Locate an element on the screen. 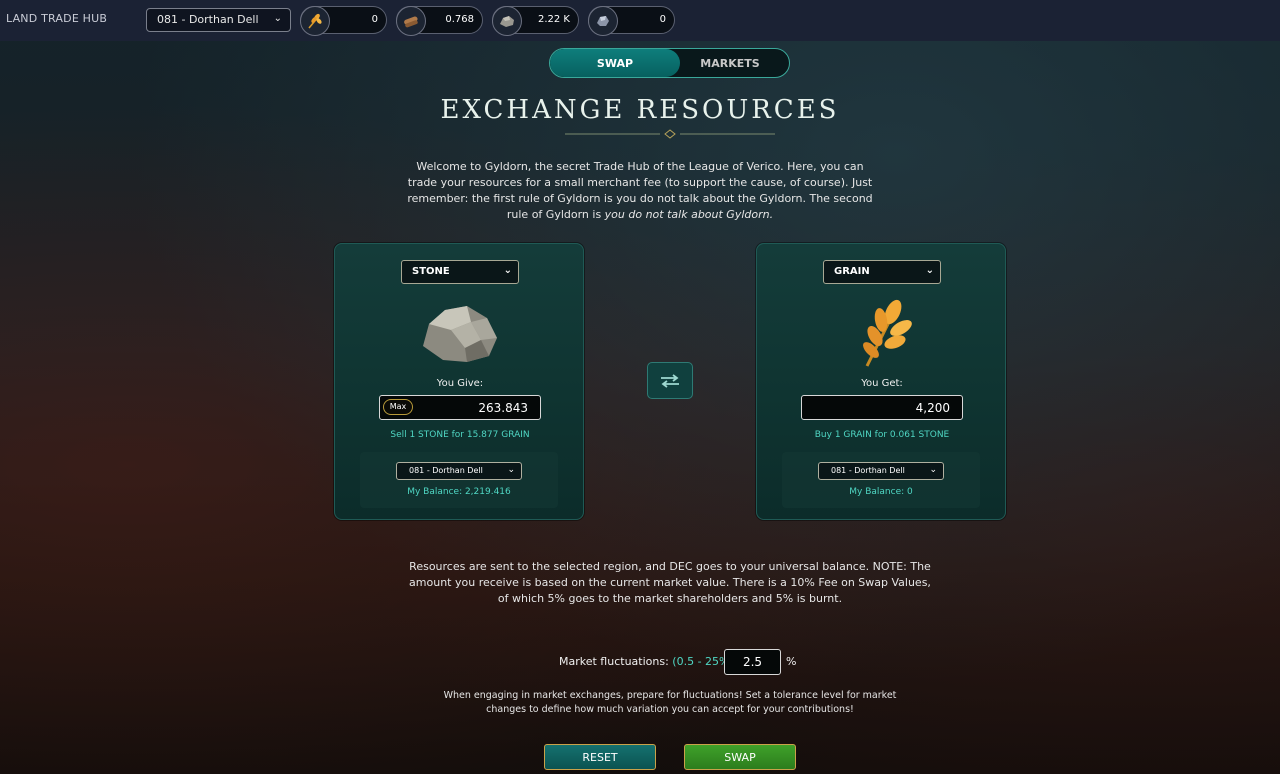  grain-balance: 0 is located at coordinates (374, 19).